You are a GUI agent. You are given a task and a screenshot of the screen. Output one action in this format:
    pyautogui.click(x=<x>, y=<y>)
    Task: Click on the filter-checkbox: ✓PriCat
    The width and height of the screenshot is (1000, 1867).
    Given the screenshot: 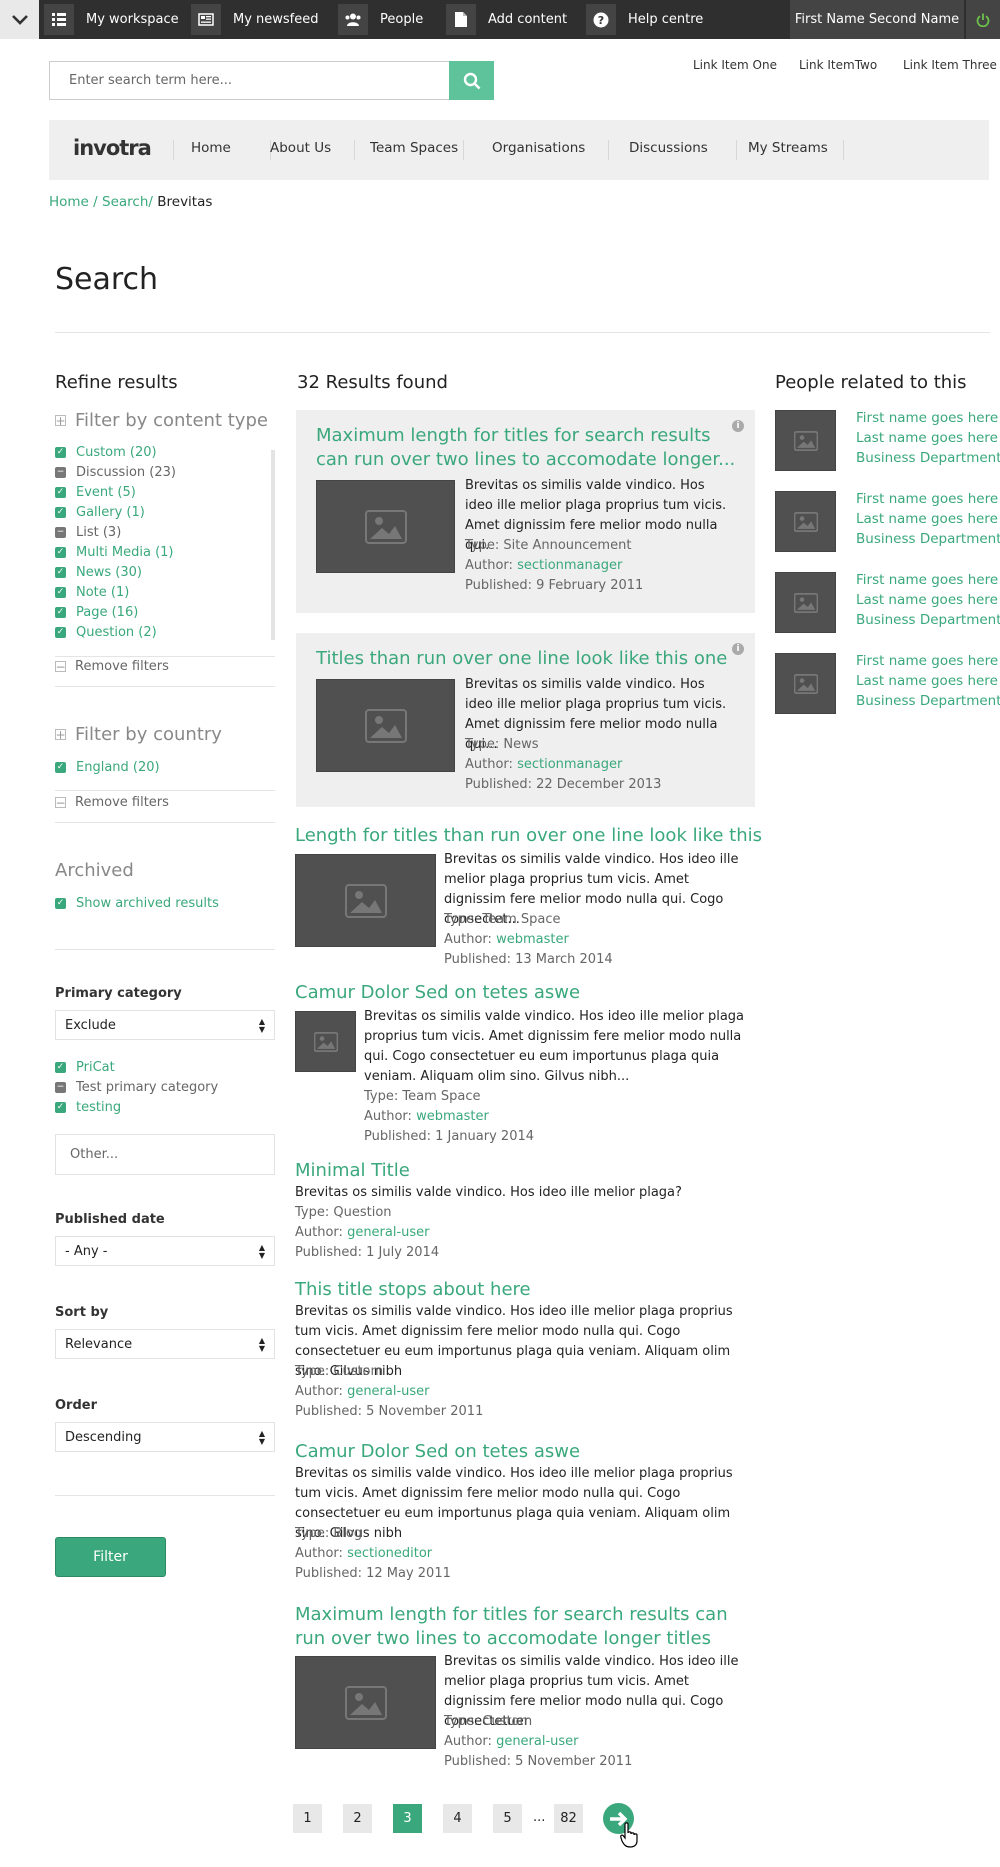 What is the action you would take?
    pyautogui.click(x=136, y=1067)
    